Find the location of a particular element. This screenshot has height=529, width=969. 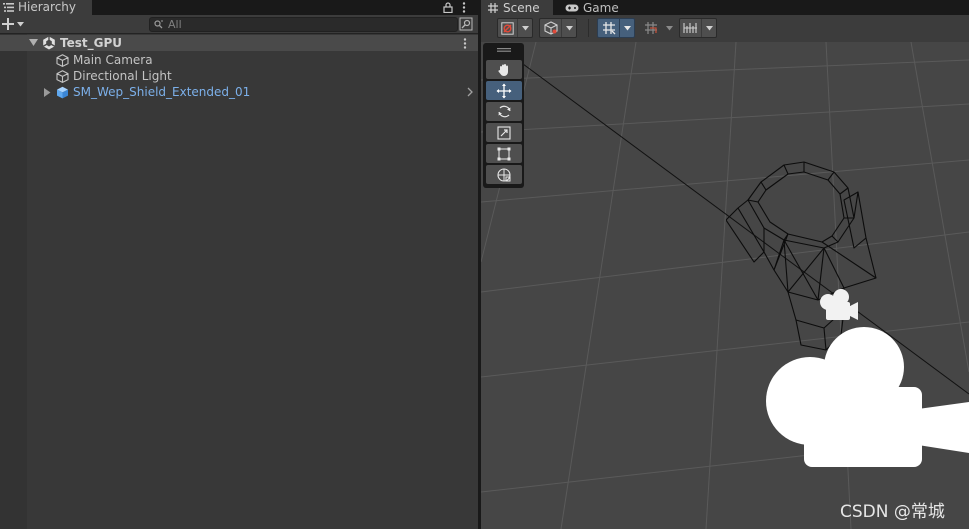

hierarchy-tab-label: Hierarchy is located at coordinates (47, 7).